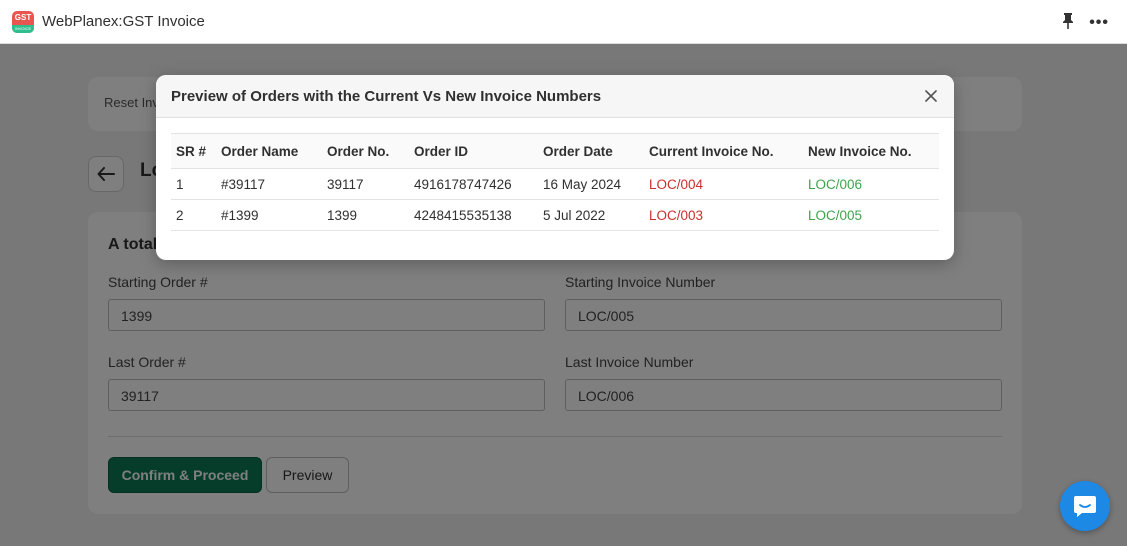  I want to click on column-header-order-id: Order ID, so click(473, 151).